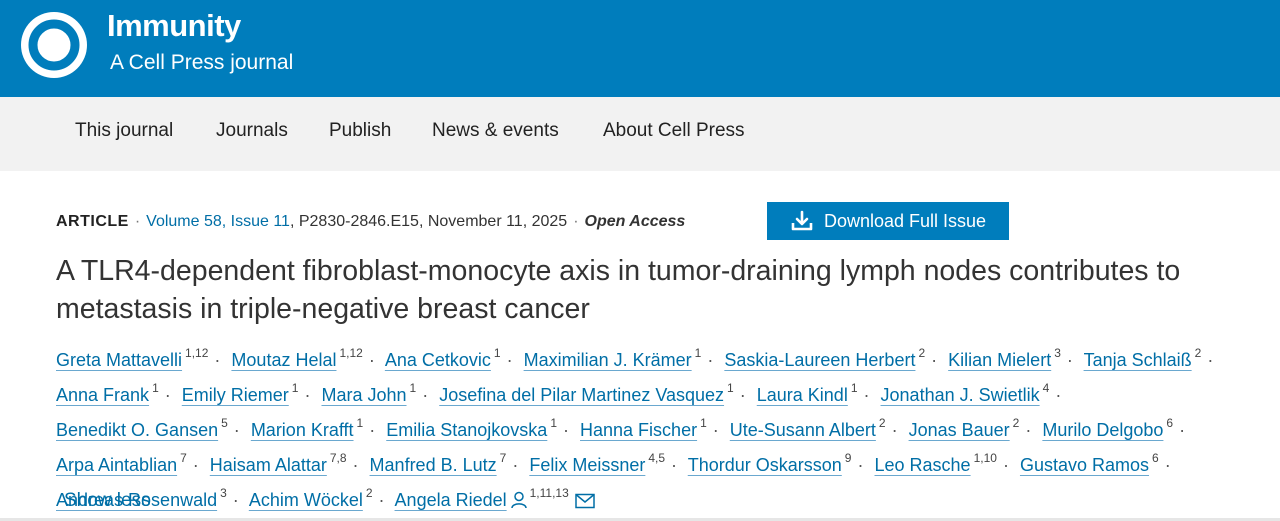  Describe the element at coordinates (1102, 430) in the screenshot. I see `author-name-link: Murilo Delgobo` at that location.